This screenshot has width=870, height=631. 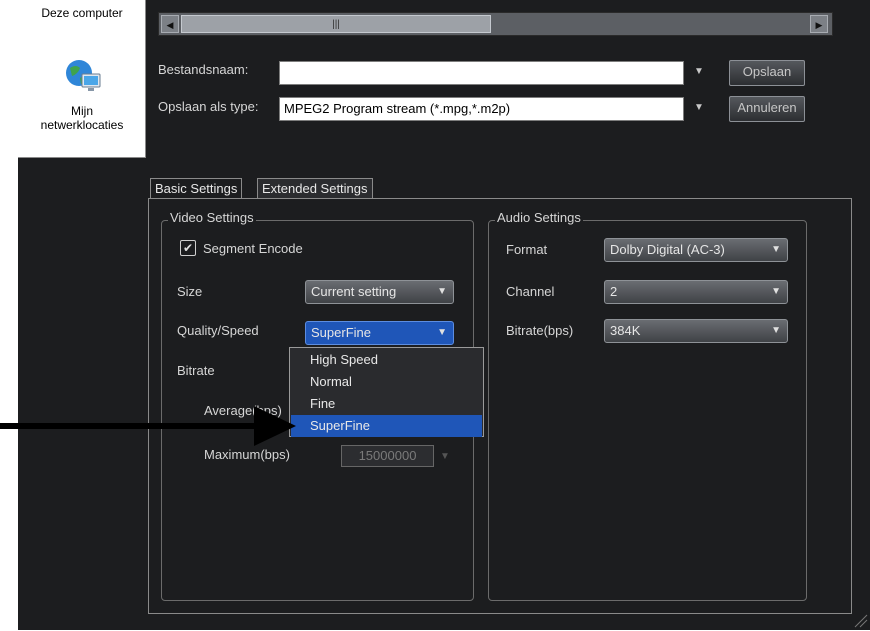 I want to click on scrollbar-thumb: |||, so click(x=336, y=24).